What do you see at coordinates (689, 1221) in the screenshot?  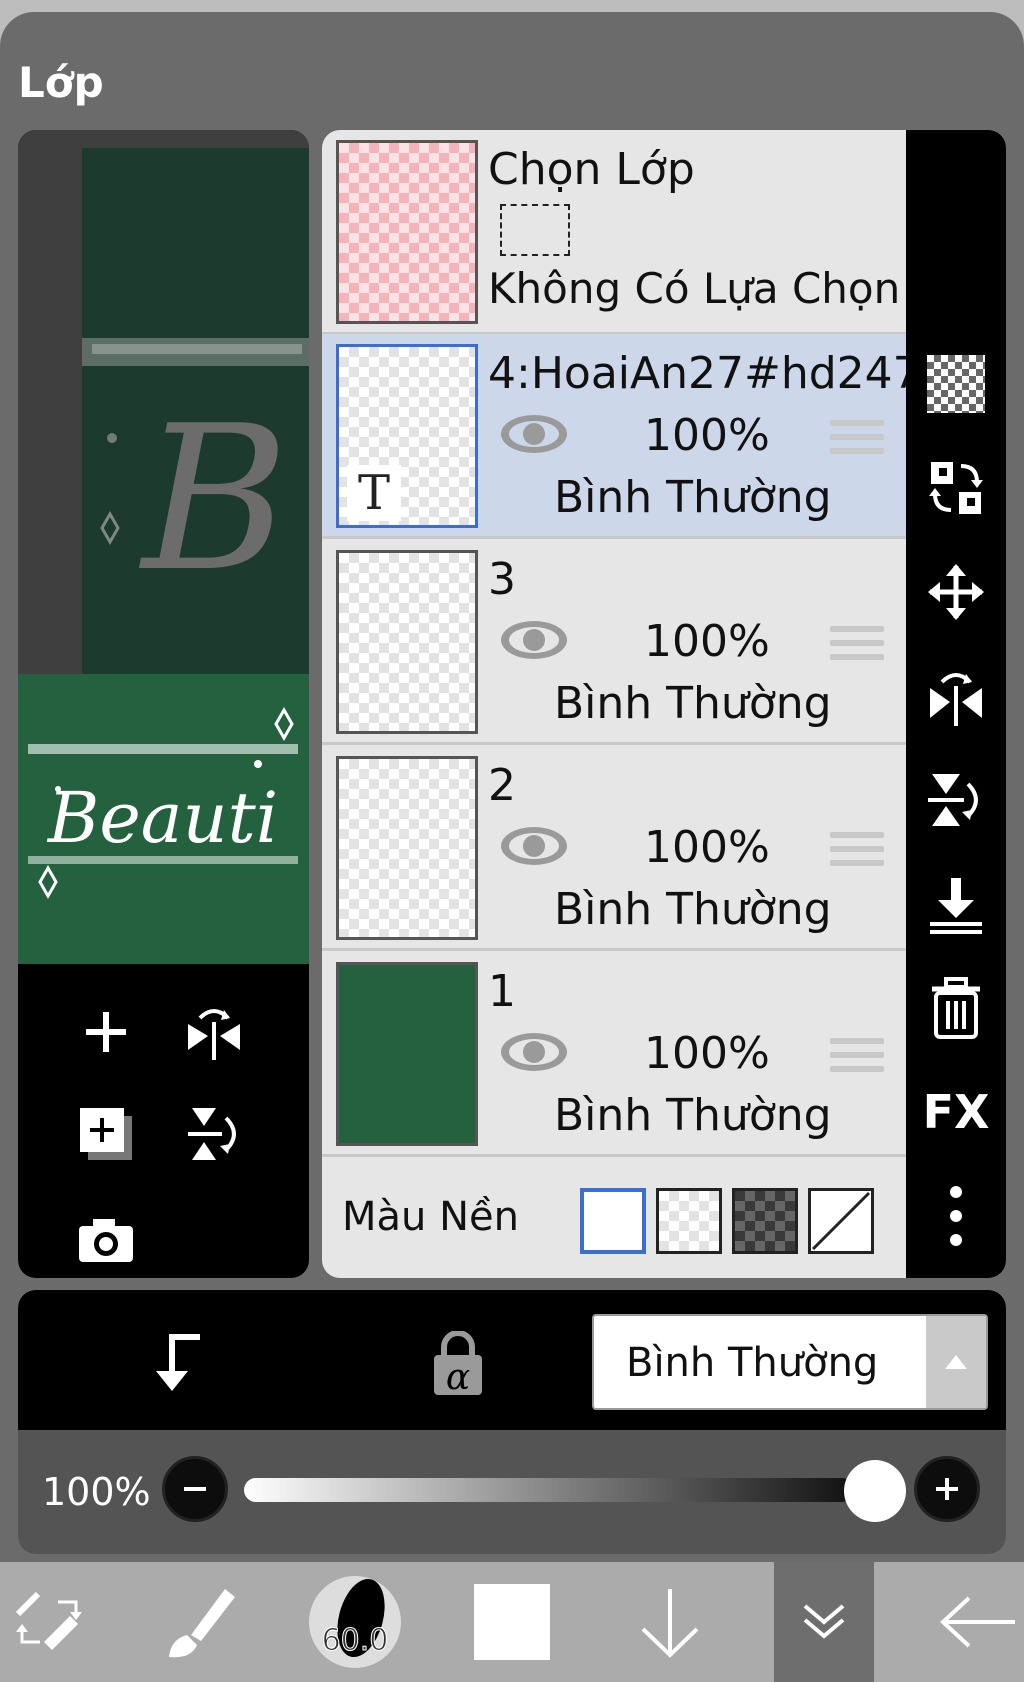 I see `bg-swatch-checker-light` at bounding box center [689, 1221].